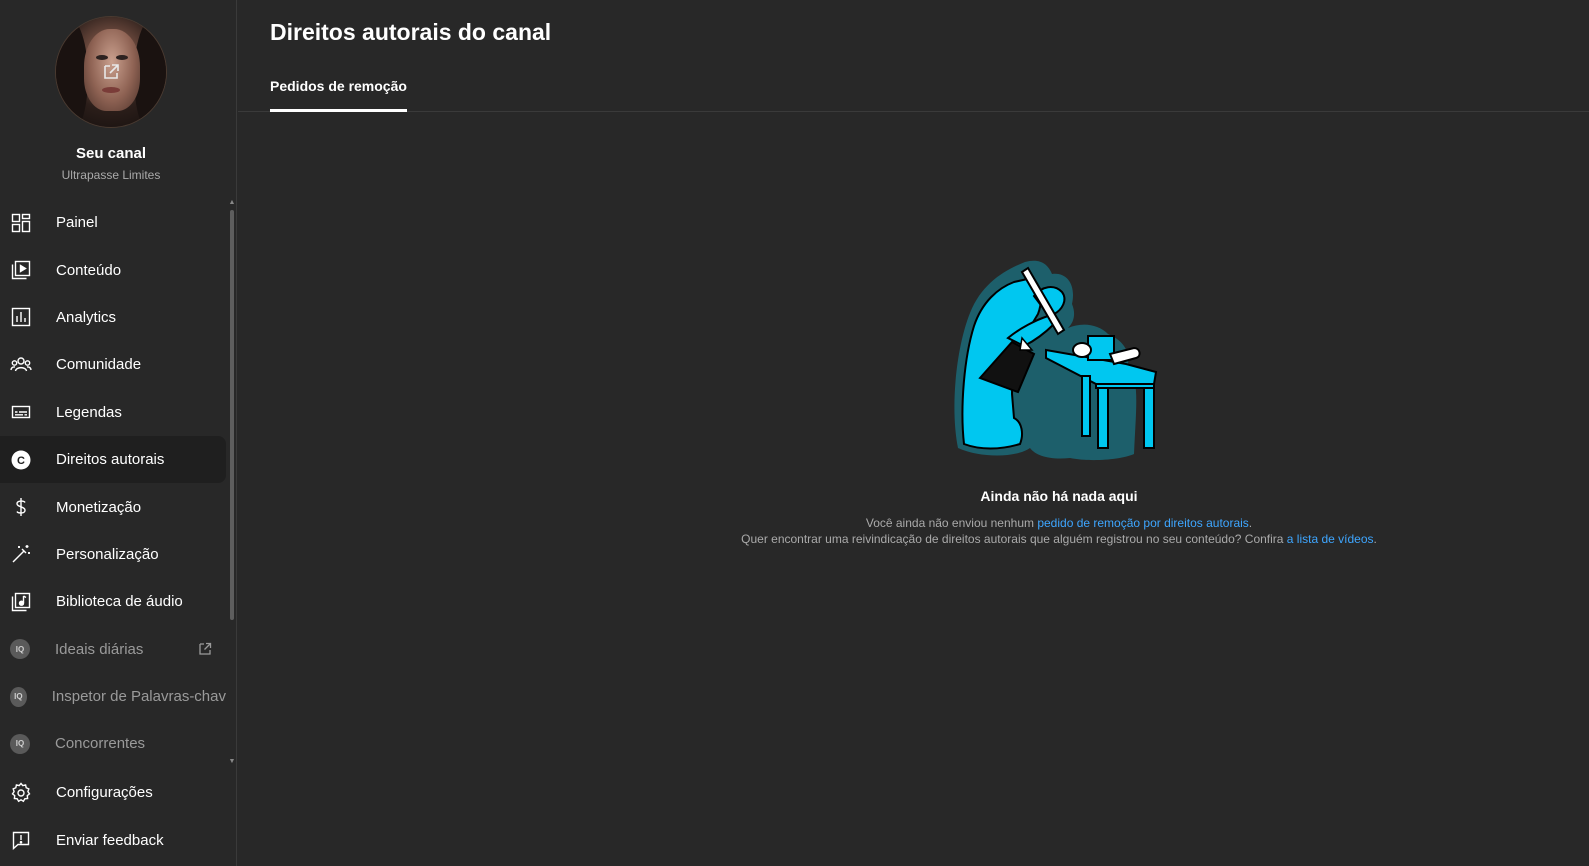 The width and height of the screenshot is (1589, 866). What do you see at coordinates (138, 697) in the screenshot?
I see `sidebar-item-label: Inspetor de Palavras-chav` at bounding box center [138, 697].